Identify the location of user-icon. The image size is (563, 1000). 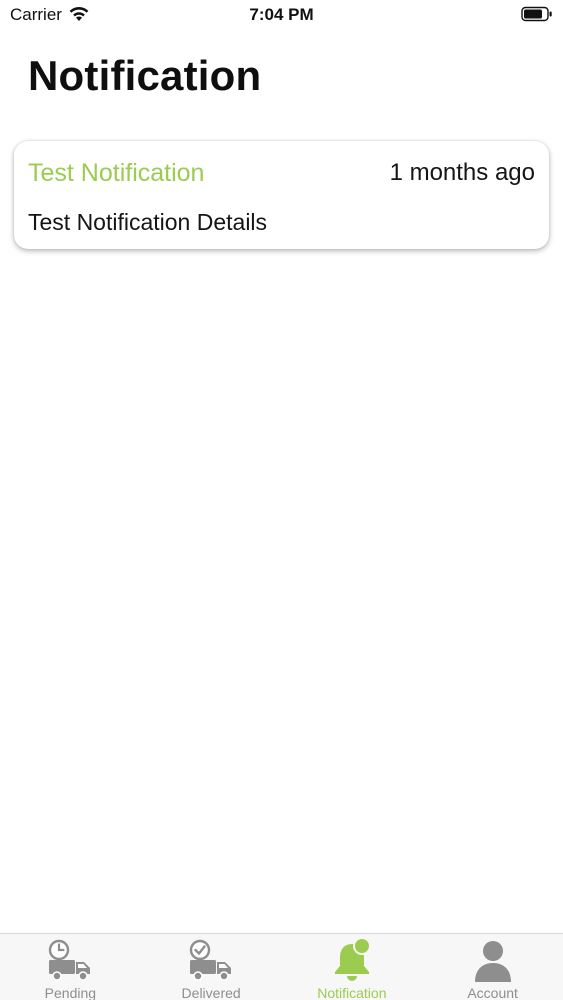
(492, 961).